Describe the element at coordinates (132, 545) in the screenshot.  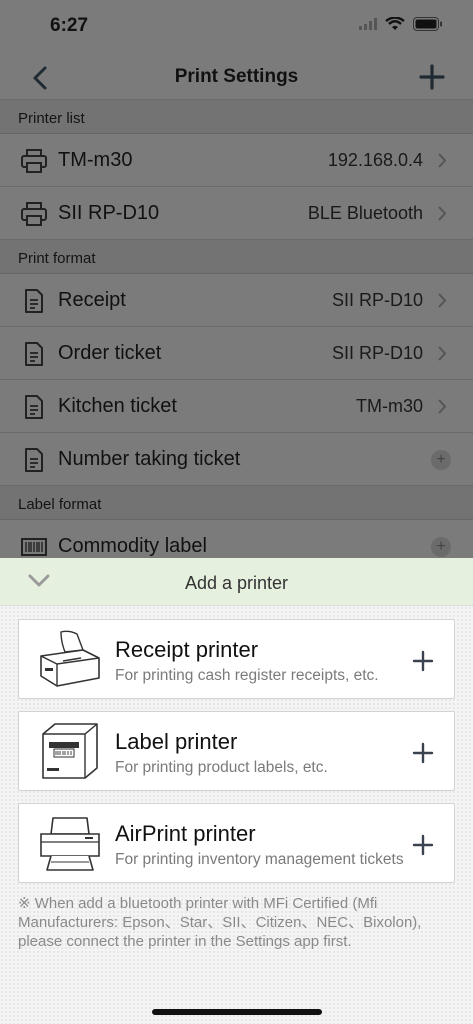
I see `row-label: Commodity label` at that location.